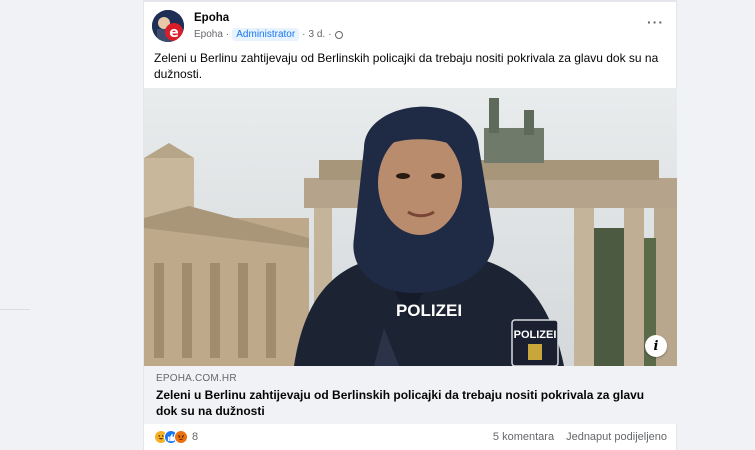 The height and width of the screenshot is (450, 755). I want to click on link-domain: EPOHA.COM.HR, so click(196, 378).